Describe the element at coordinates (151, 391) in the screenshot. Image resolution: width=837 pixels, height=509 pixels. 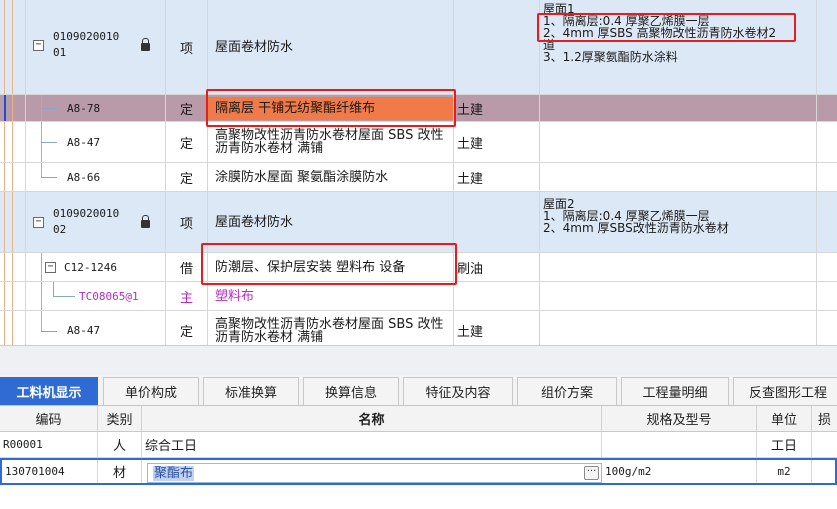
I see `tab-unit-price: 单价构成` at that location.